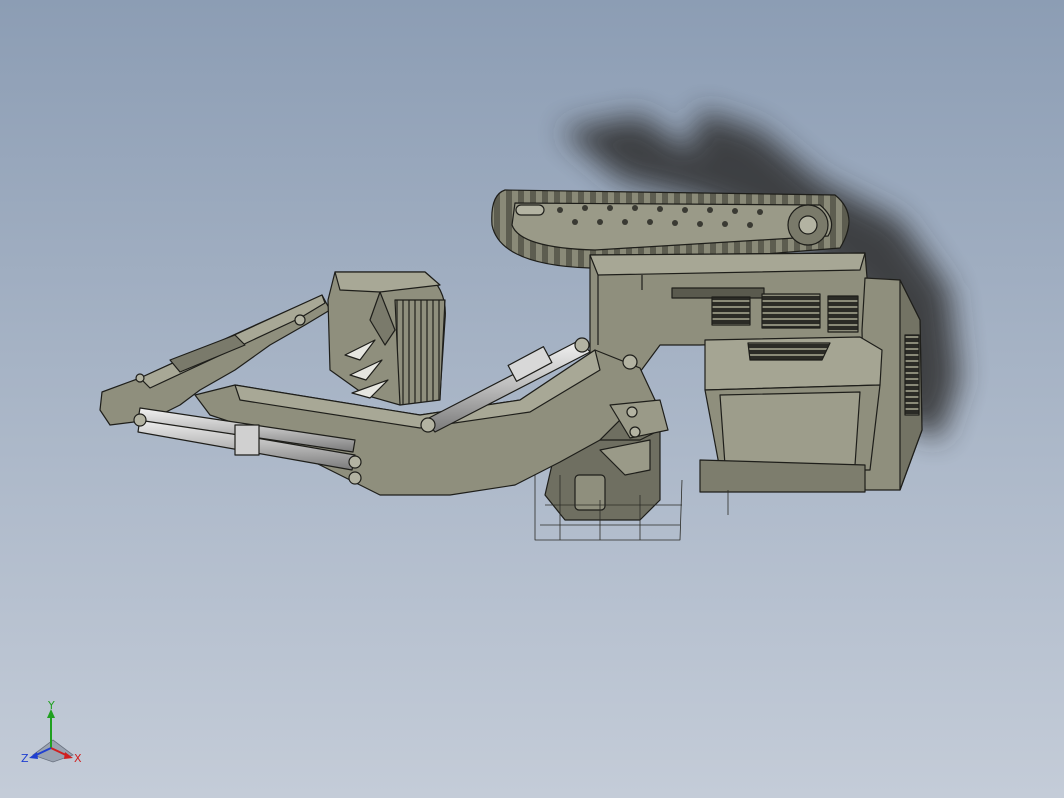 The height and width of the screenshot is (798, 1064). Describe the element at coordinates (78, 758) in the screenshot. I see `x-axis-label: X` at that location.